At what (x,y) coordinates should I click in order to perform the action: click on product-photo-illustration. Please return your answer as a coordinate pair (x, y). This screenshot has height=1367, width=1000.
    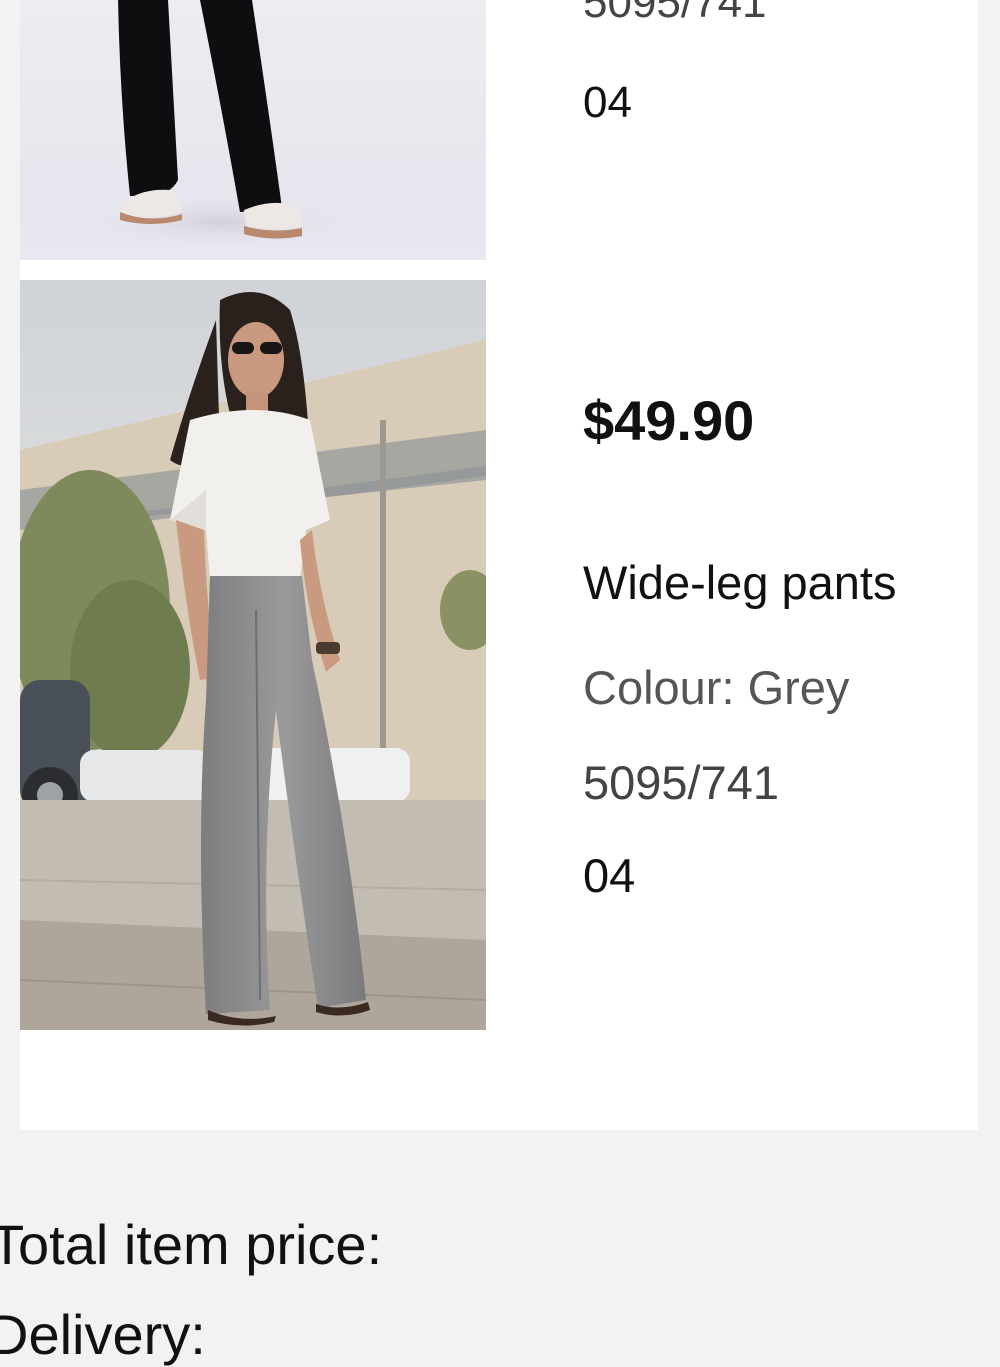
    Looking at the image, I should click on (220, 126).